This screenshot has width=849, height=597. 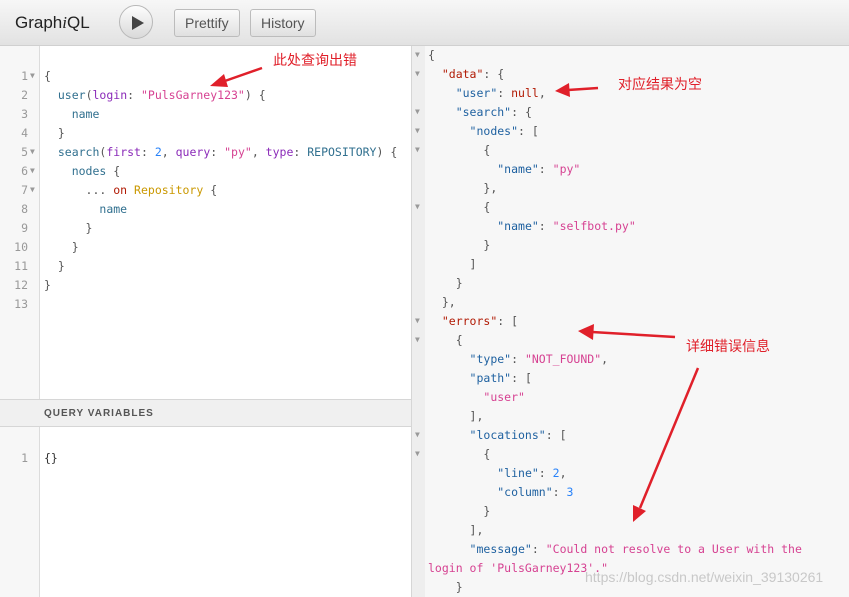 What do you see at coordinates (728, 346) in the screenshot?
I see `annotation-error-detail: 详细错误信息` at bounding box center [728, 346].